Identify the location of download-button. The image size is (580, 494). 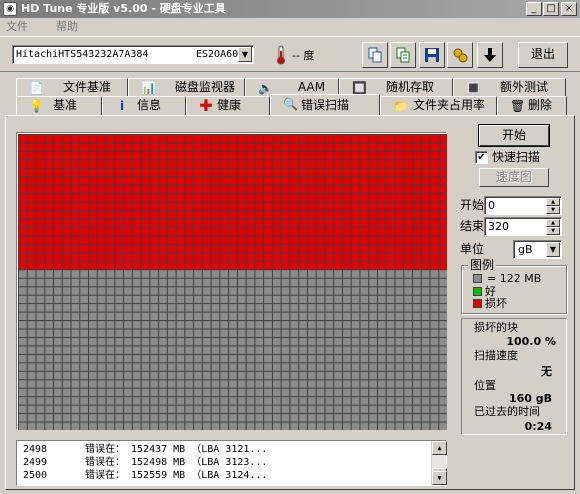
(490, 55).